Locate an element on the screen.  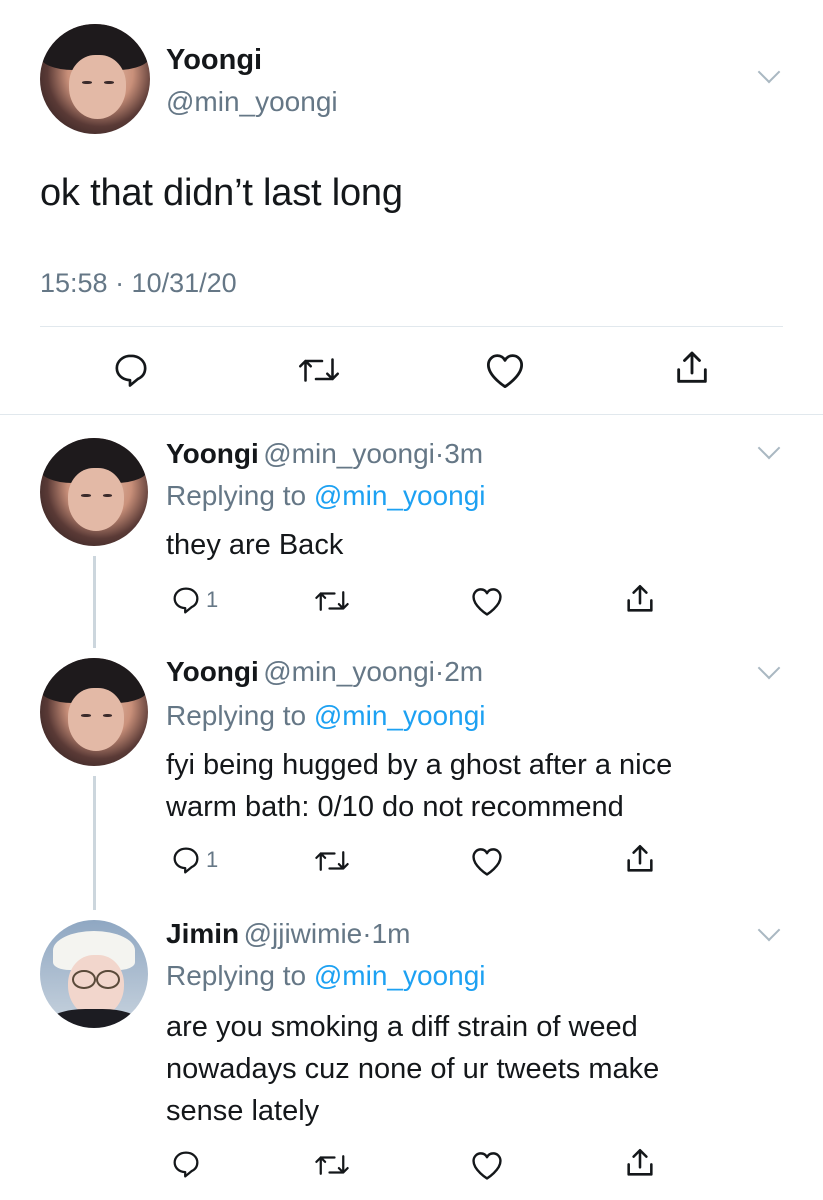
tweet-age: 1m is located at coordinates (391, 933).